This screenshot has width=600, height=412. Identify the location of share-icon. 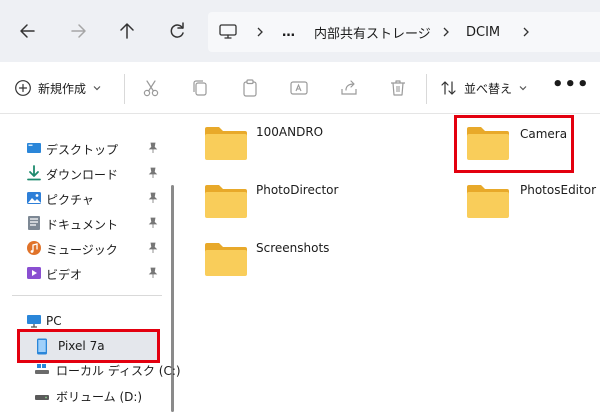
(349, 87).